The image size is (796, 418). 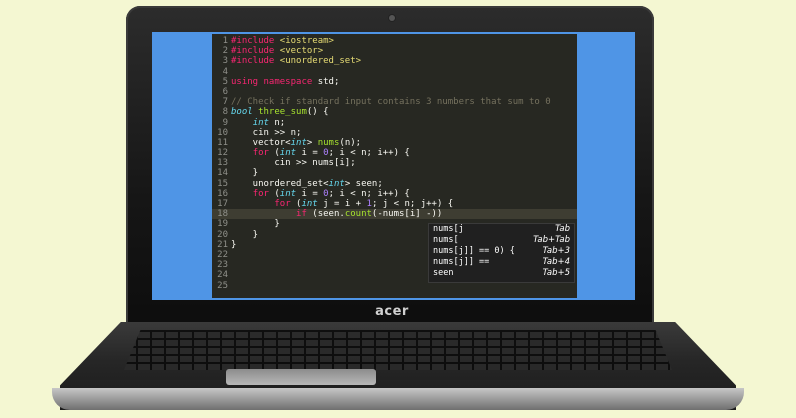 I want to click on autocomplete-item: nums[j]] == 0) { Tab+3, so click(x=501, y=251).